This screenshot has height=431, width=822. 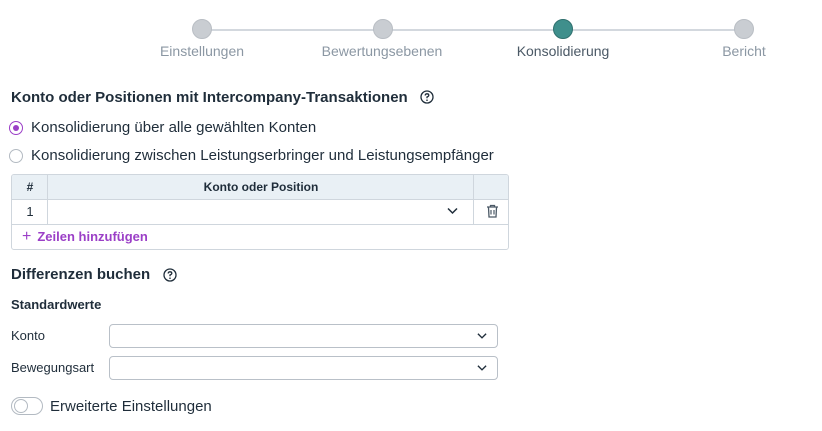 I want to click on step-dot-bericht, so click(x=744, y=29).